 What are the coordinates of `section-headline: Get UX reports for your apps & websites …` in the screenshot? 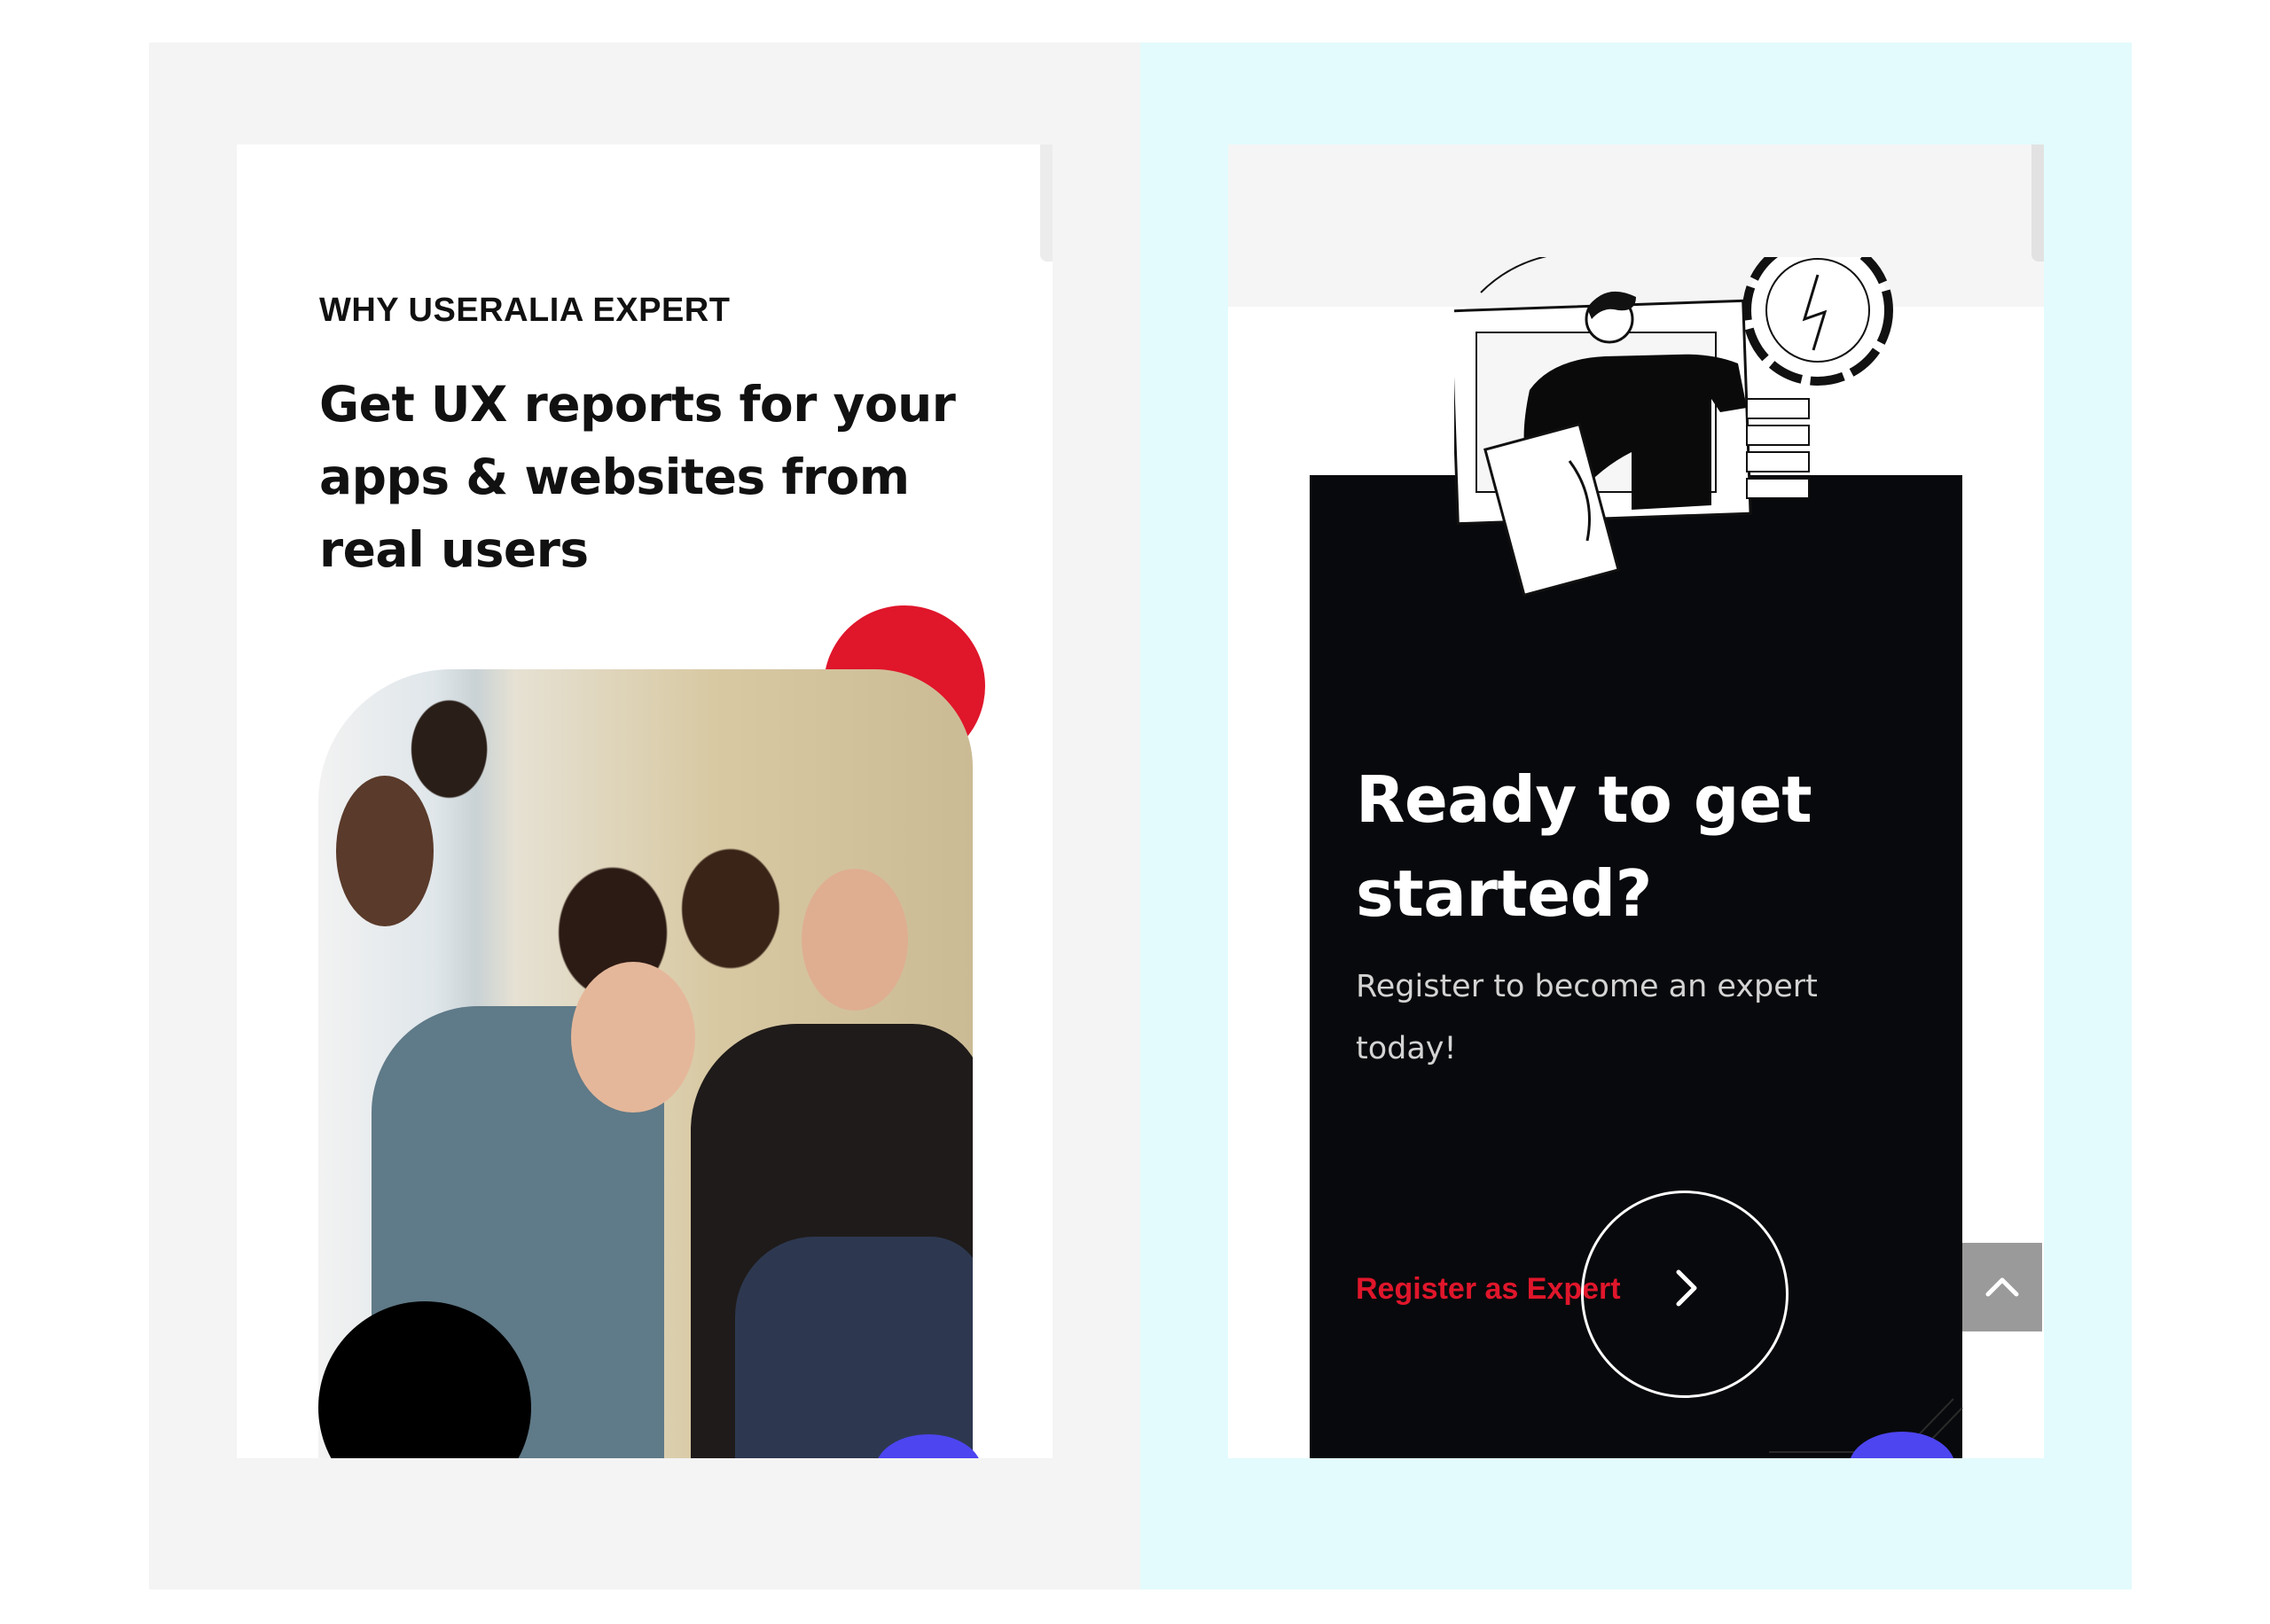 It's located at (637, 477).